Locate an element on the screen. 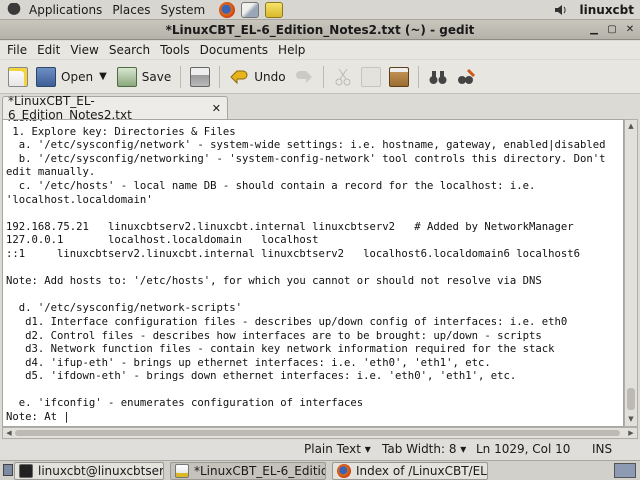 This screenshot has height=480, width=640. workspace-switcher is located at coordinates (625, 470).